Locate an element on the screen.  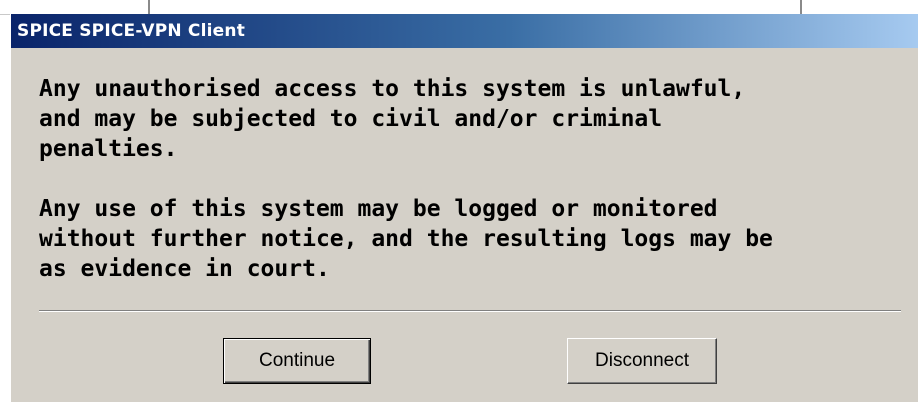
dialog-title: SPICE SPICE-VPN Client is located at coordinates (131, 31).